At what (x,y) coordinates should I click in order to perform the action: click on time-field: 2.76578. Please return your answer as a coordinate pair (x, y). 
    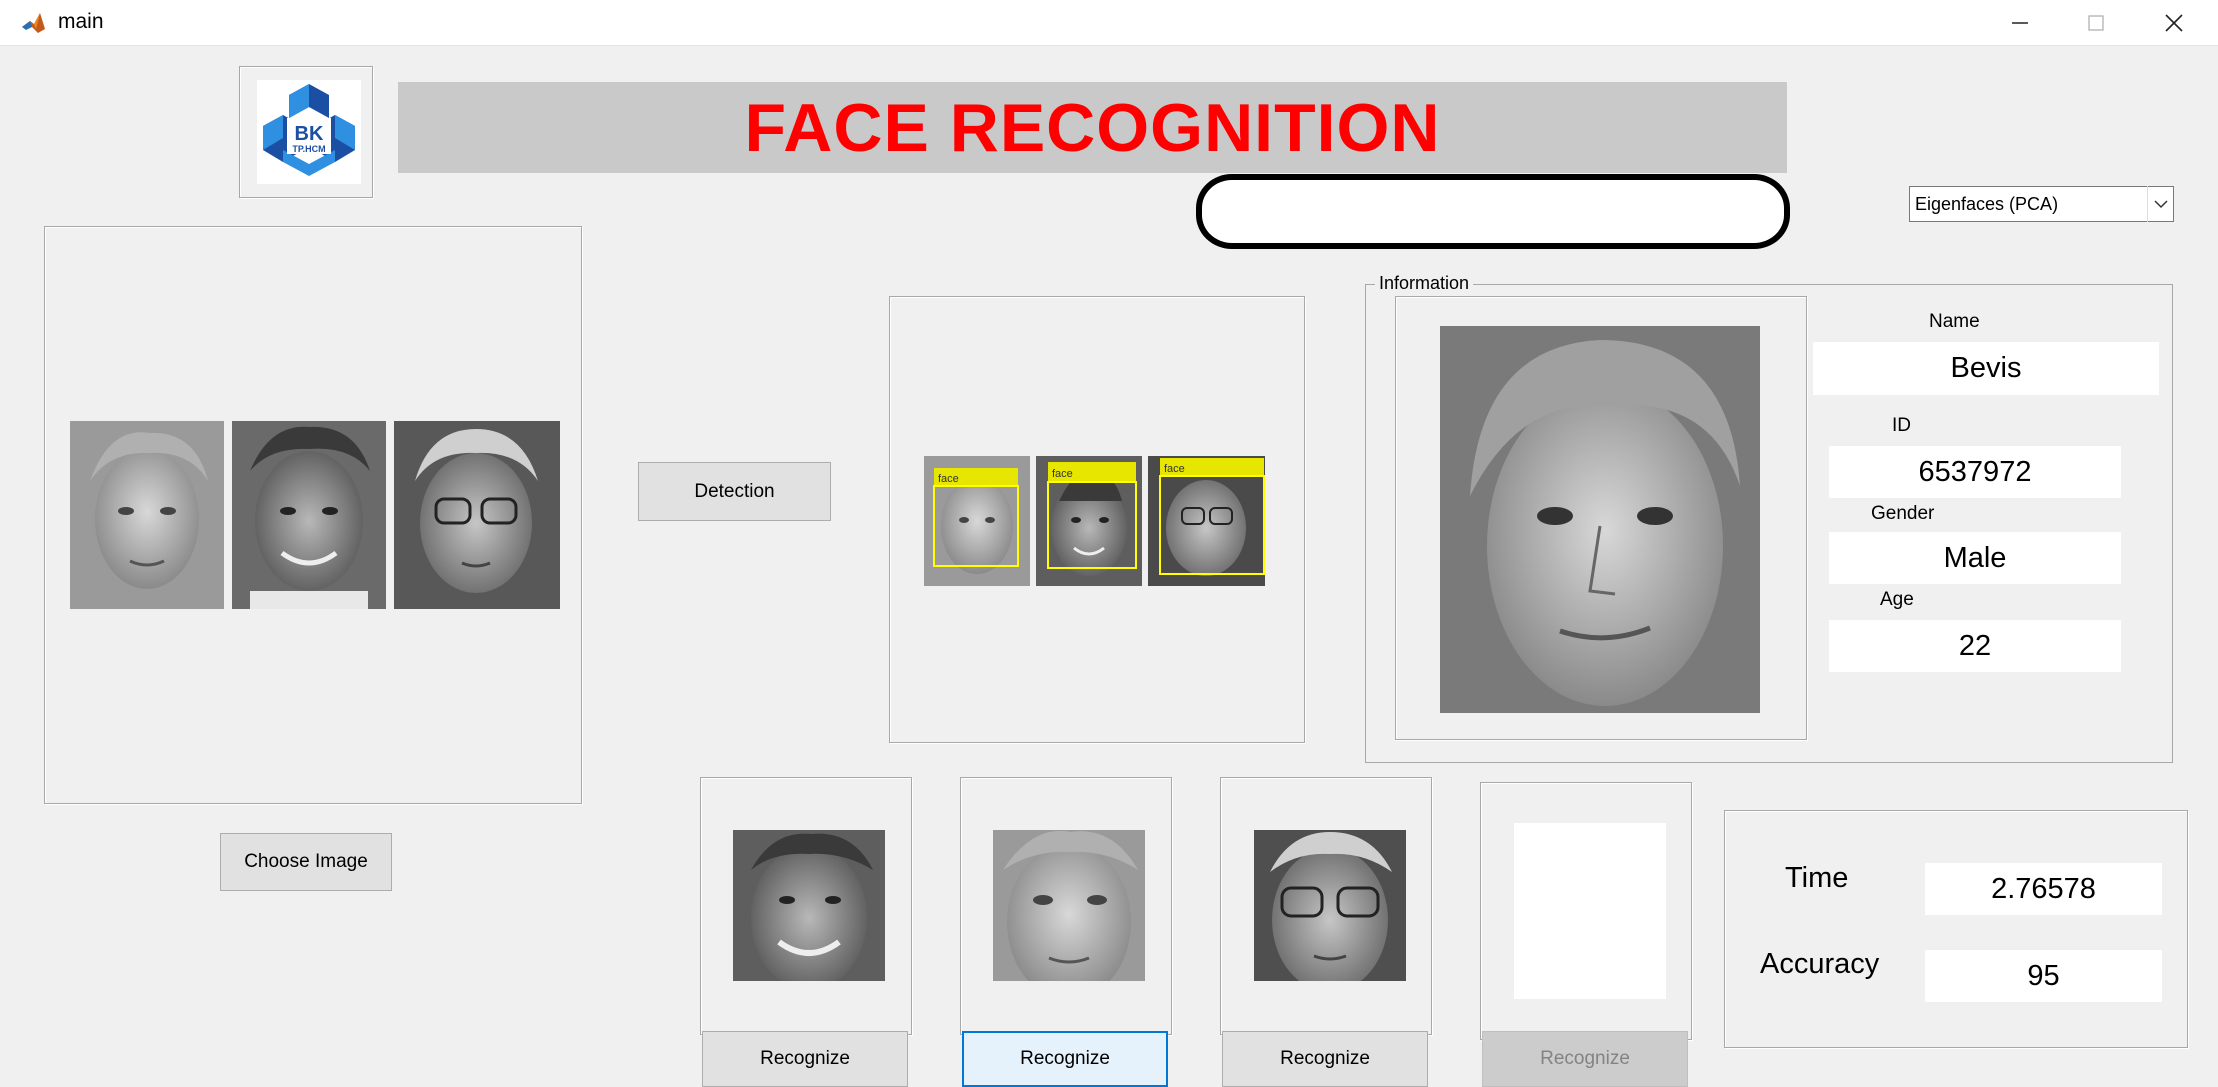
    Looking at the image, I should click on (2043, 889).